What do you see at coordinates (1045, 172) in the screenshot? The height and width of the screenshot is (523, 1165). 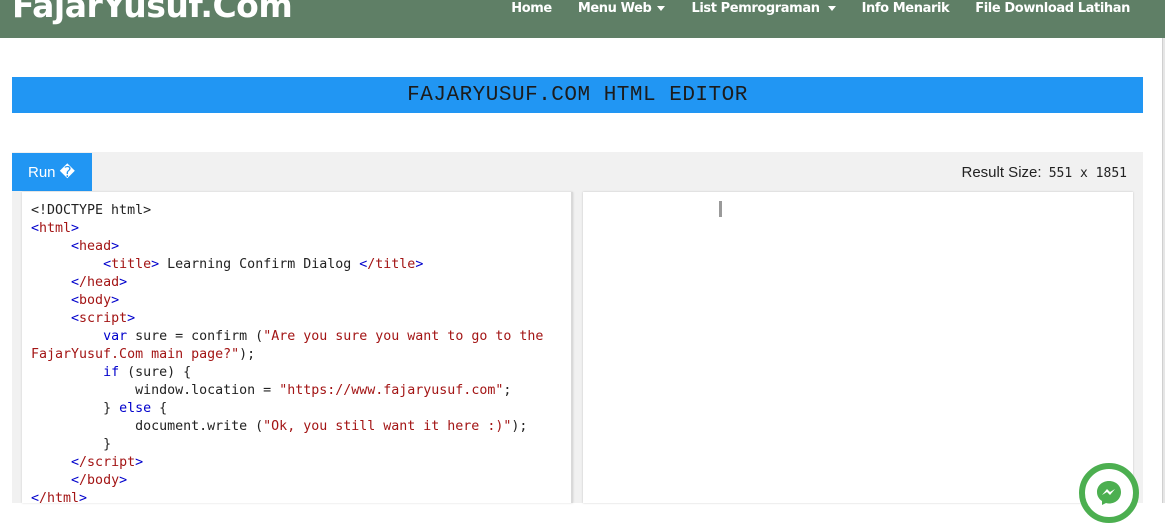 I see `result-size: Result Size: 551 x 1851` at bounding box center [1045, 172].